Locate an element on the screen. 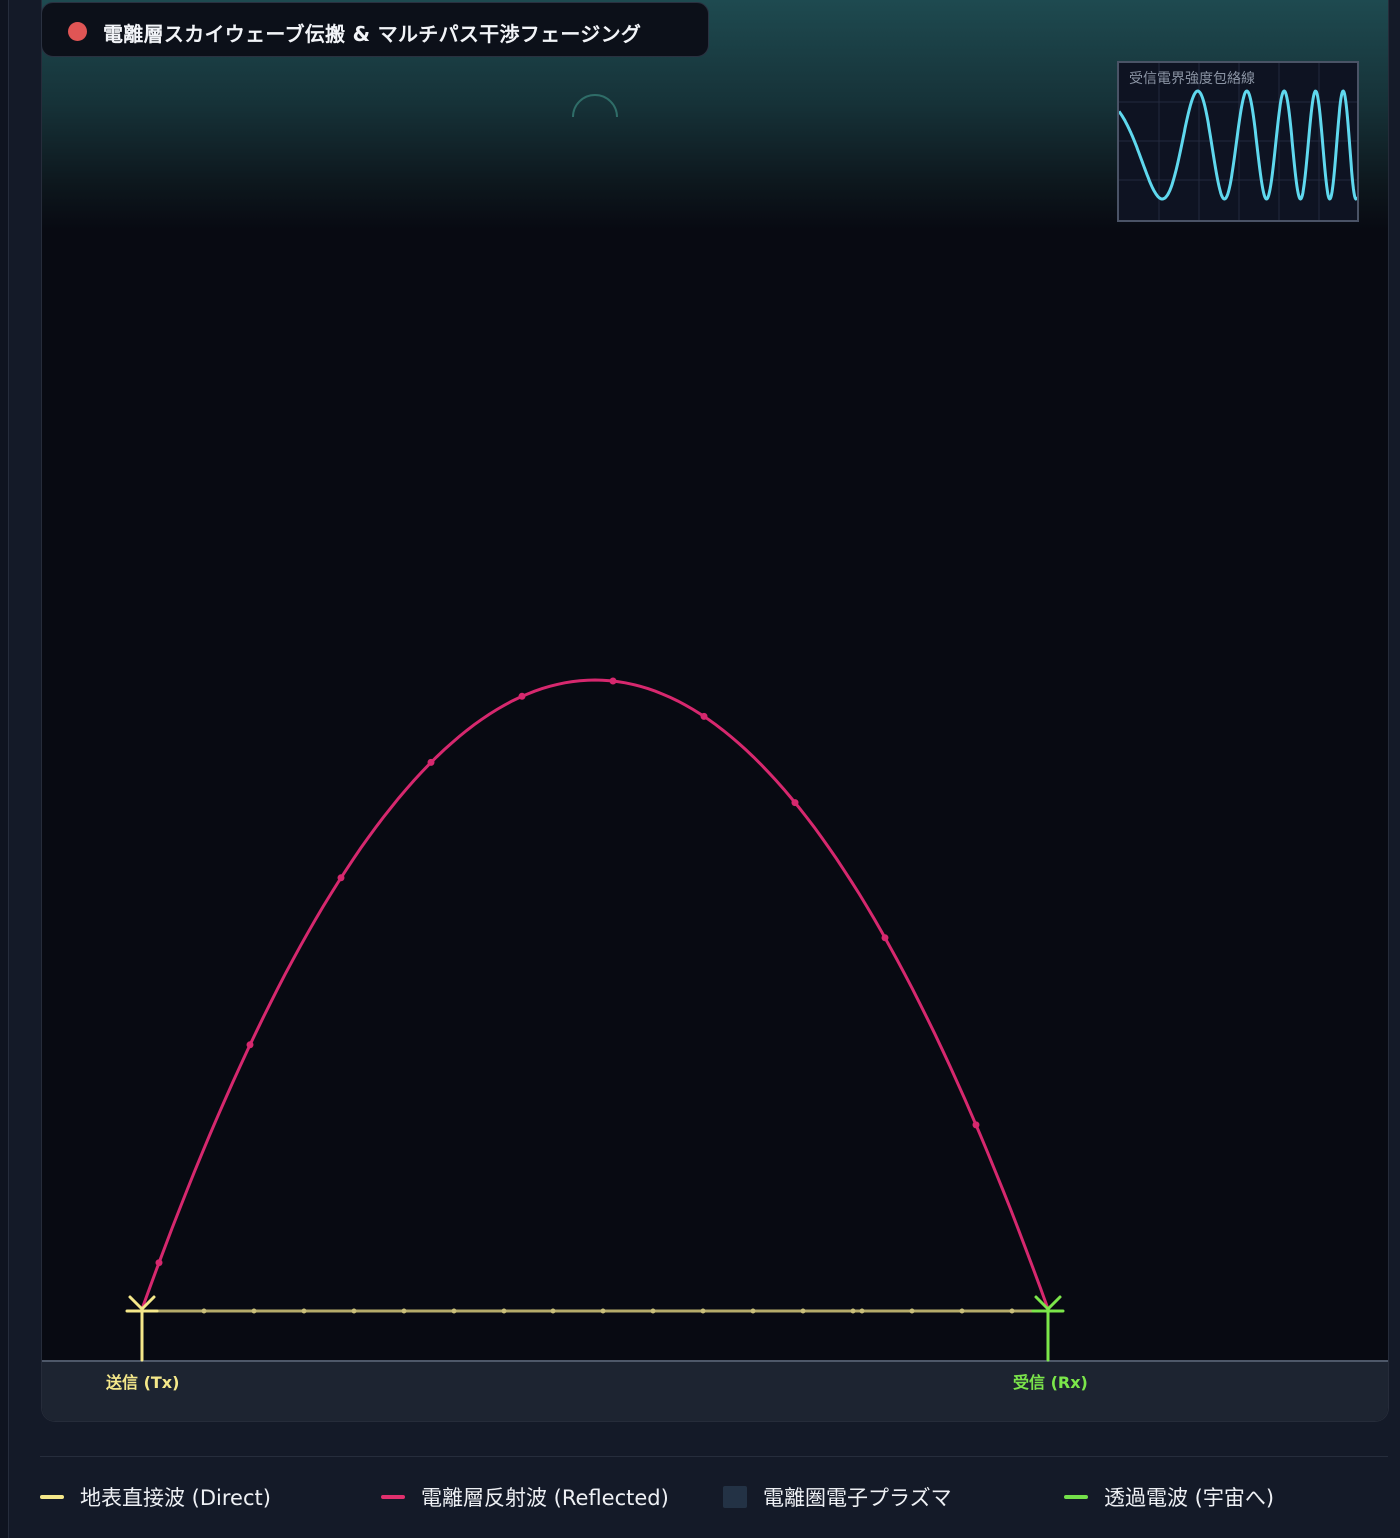  status-indicator is located at coordinates (77, 31).